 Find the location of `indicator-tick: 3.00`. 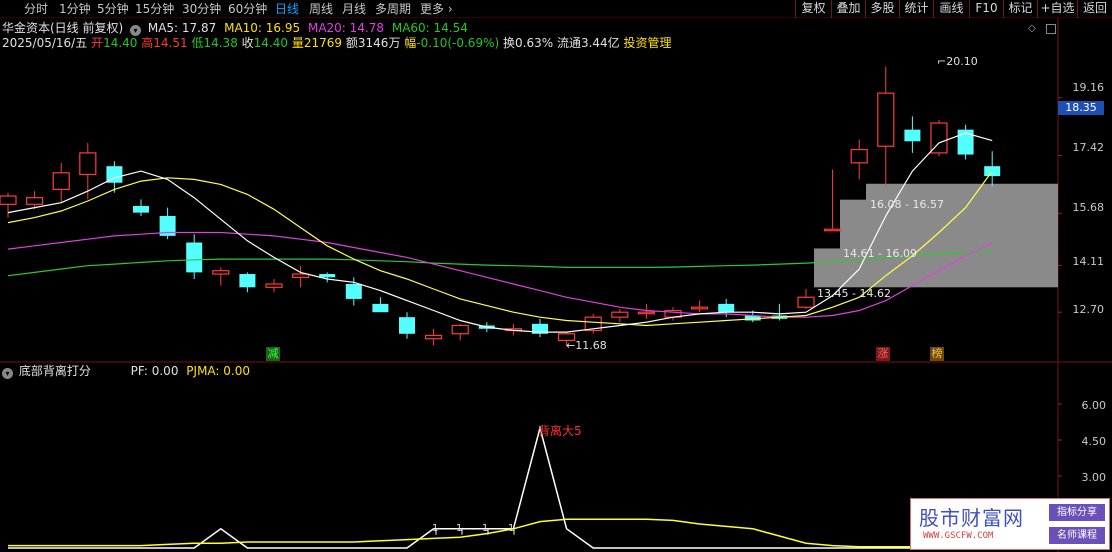

indicator-tick: 3.00 is located at coordinates (1094, 477).